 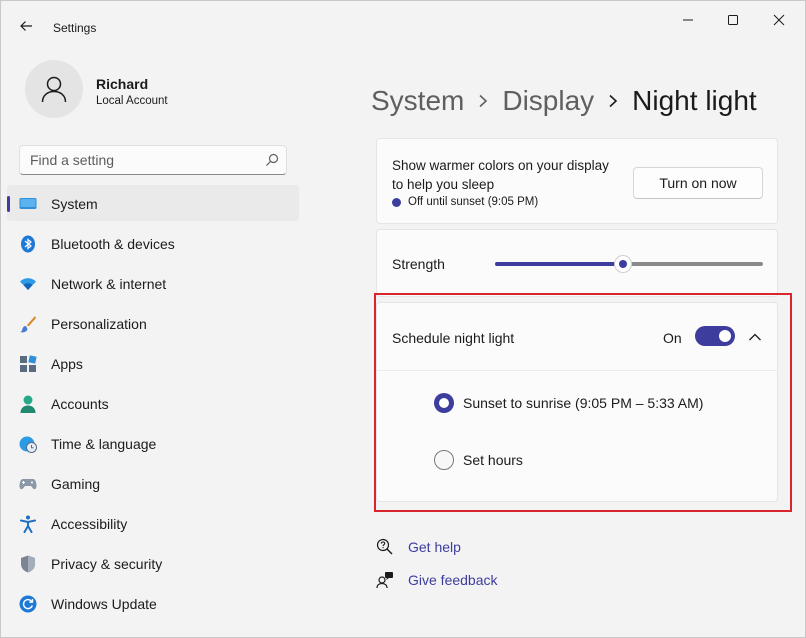 I want to click on search-input, so click(x=153, y=160).